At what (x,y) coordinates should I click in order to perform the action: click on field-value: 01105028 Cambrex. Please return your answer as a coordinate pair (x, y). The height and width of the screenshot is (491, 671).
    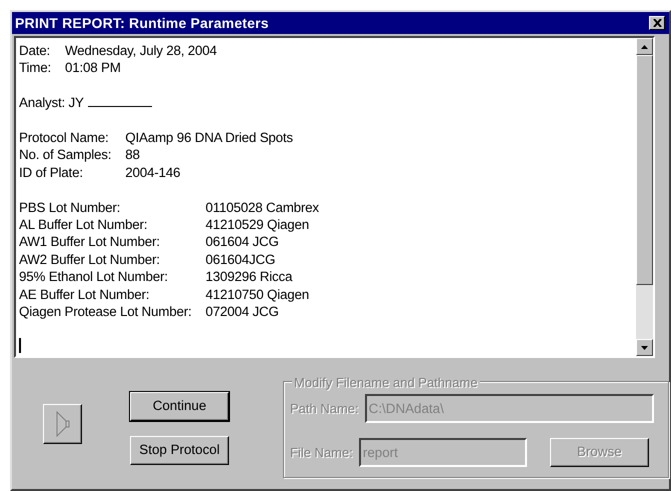
    Looking at the image, I should click on (262, 207).